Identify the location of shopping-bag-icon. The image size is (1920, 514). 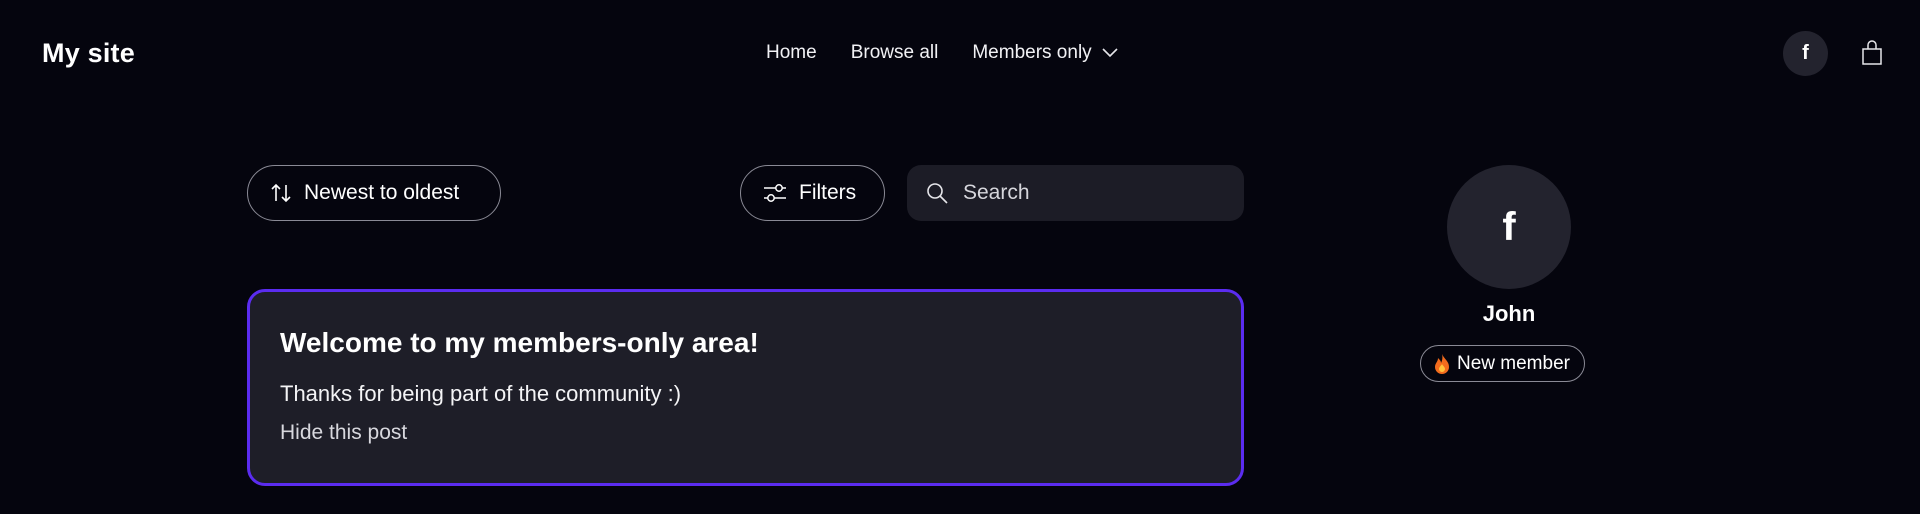
(1872, 53).